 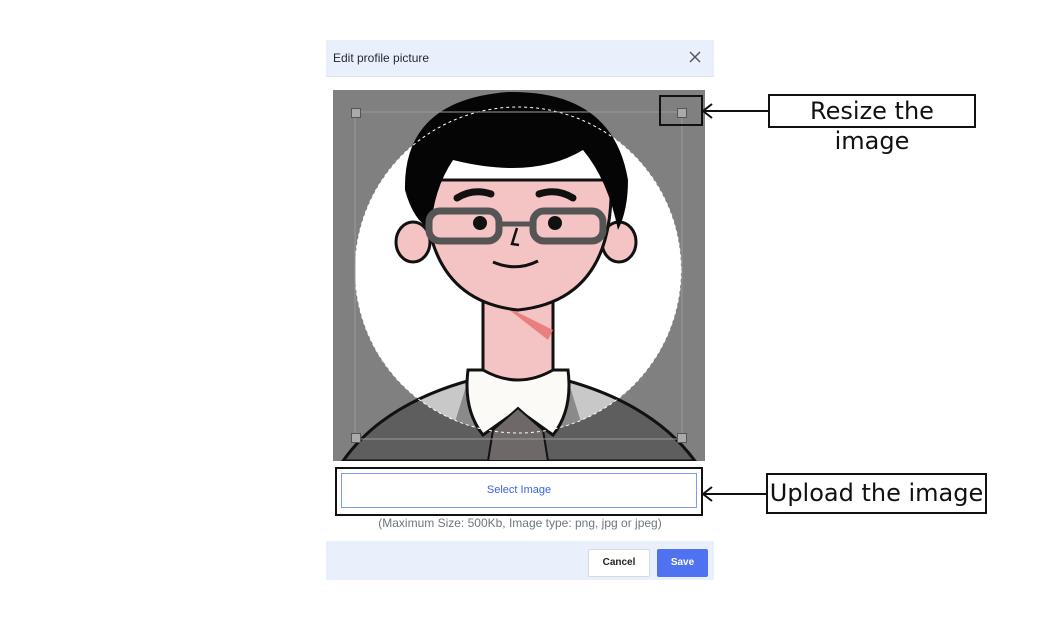 I want to click on upload-annotation-label: Upload the image, so click(x=876, y=493).